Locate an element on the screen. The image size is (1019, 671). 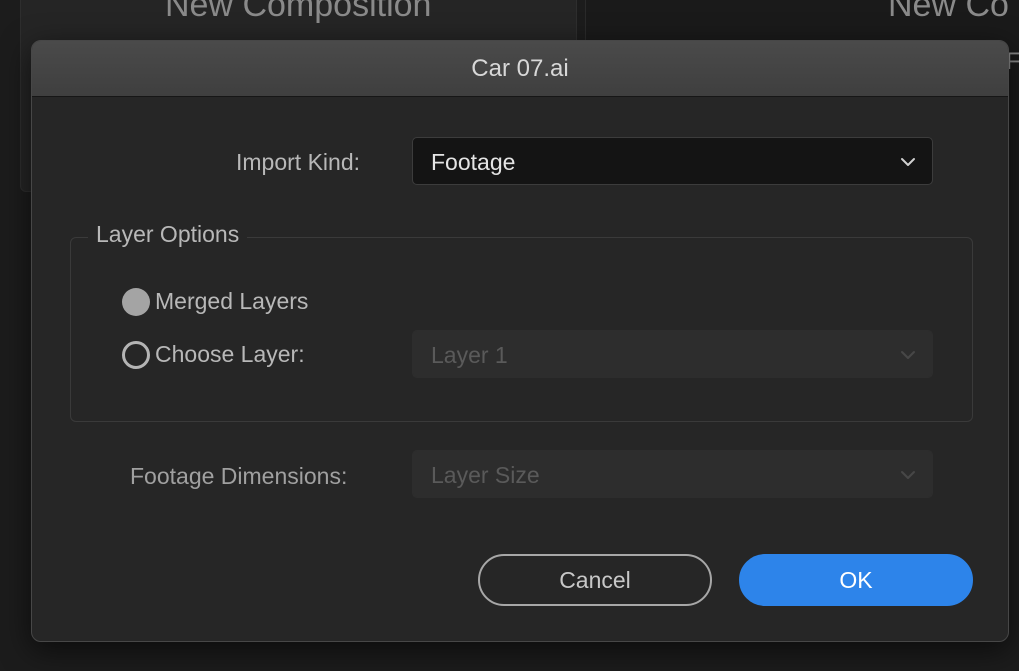
footage-dimensions-select: Layer Size is located at coordinates (672, 474).